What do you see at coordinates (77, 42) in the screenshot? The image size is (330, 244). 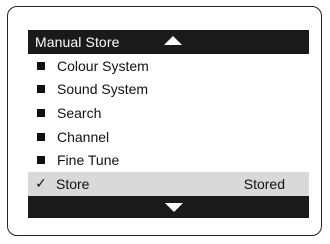 I see `menu-title: Manual Store` at bounding box center [77, 42].